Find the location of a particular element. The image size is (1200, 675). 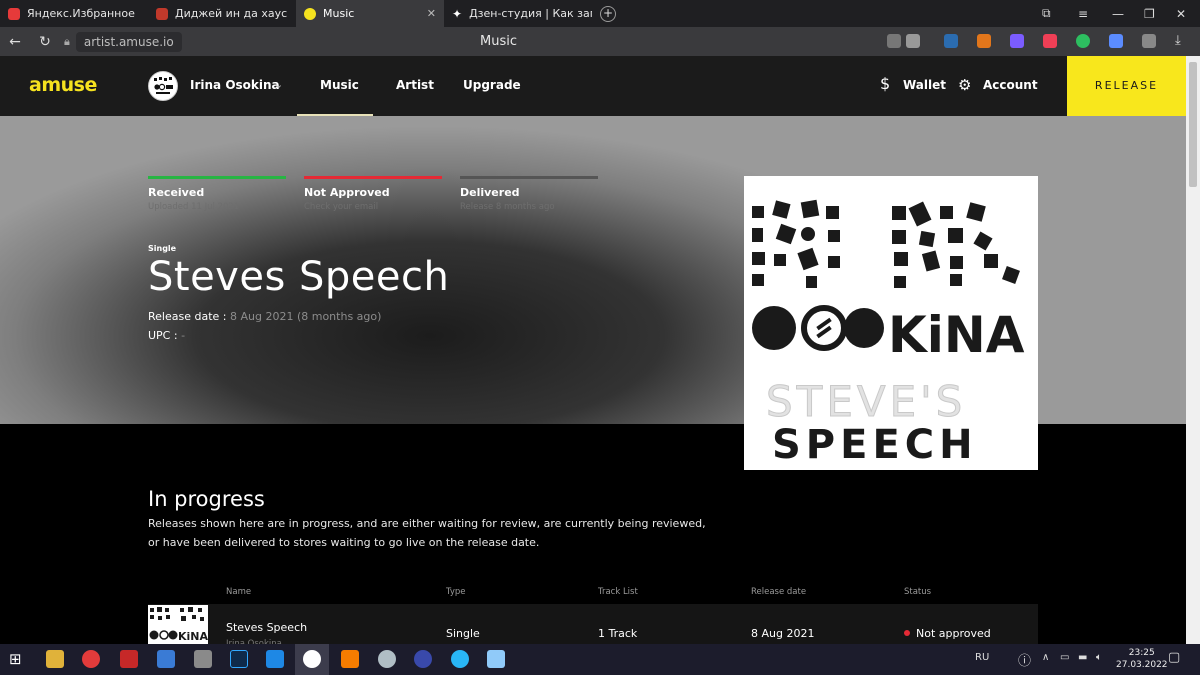

step-sub: Check your email is located at coordinates (341, 207).